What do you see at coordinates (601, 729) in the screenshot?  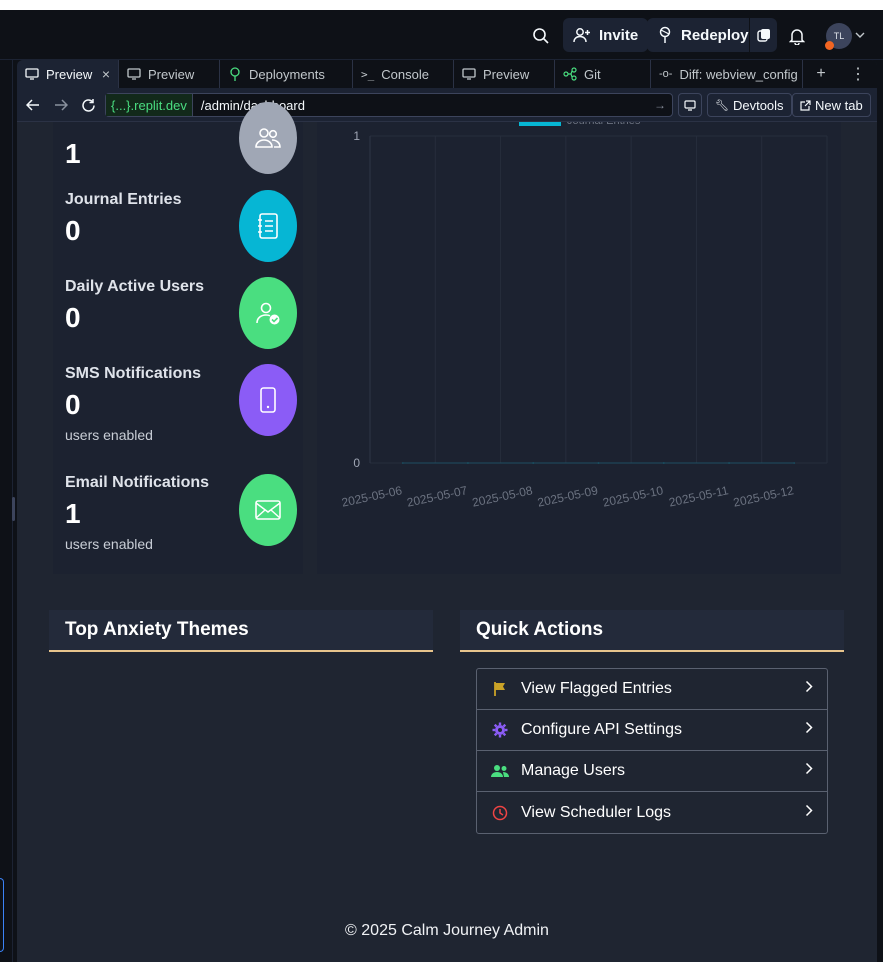 I see `action-label: Configure API Settings` at bounding box center [601, 729].